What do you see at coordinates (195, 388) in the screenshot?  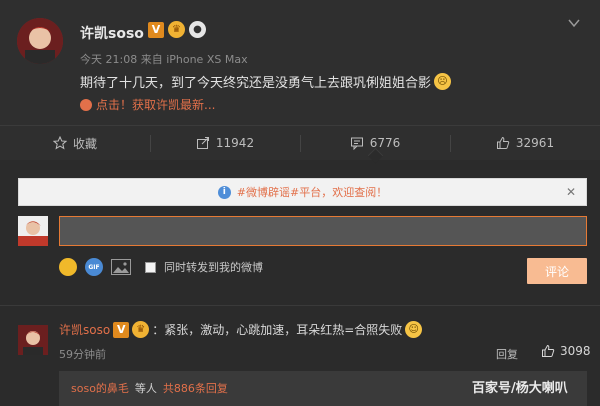 I see `reply-count-link: 共886条回复` at bounding box center [195, 388].